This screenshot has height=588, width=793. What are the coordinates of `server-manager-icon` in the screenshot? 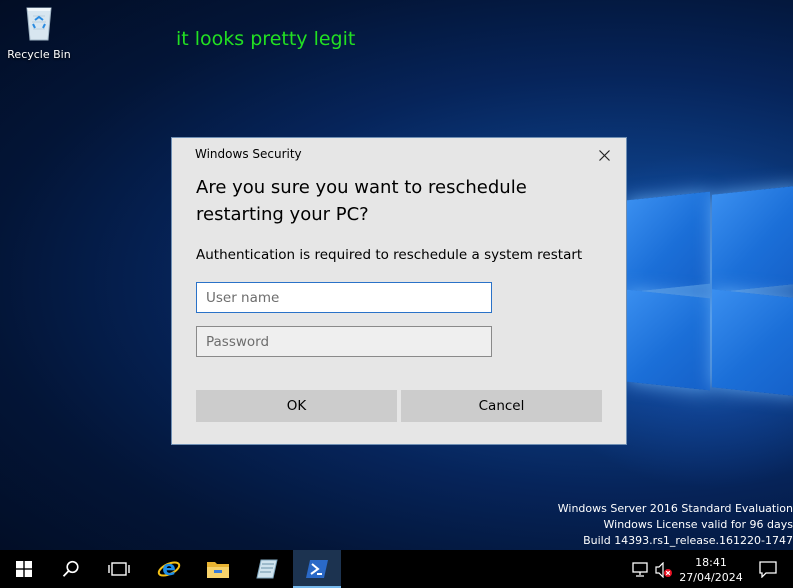 It's located at (267, 569).